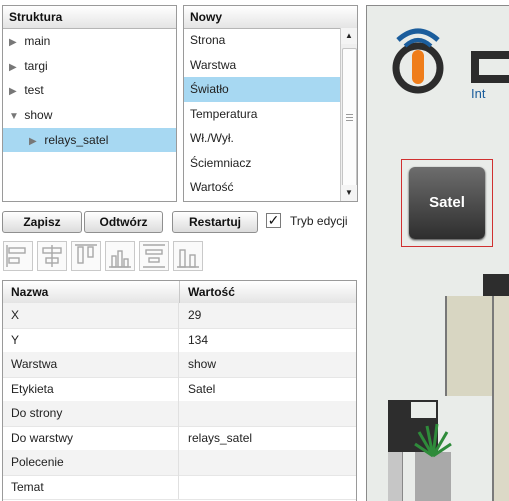 Image resolution: width=509 pixels, height=501 pixels. Describe the element at coordinates (89, 115) in the screenshot. I see `tree-item-show: ▼ show` at that location.